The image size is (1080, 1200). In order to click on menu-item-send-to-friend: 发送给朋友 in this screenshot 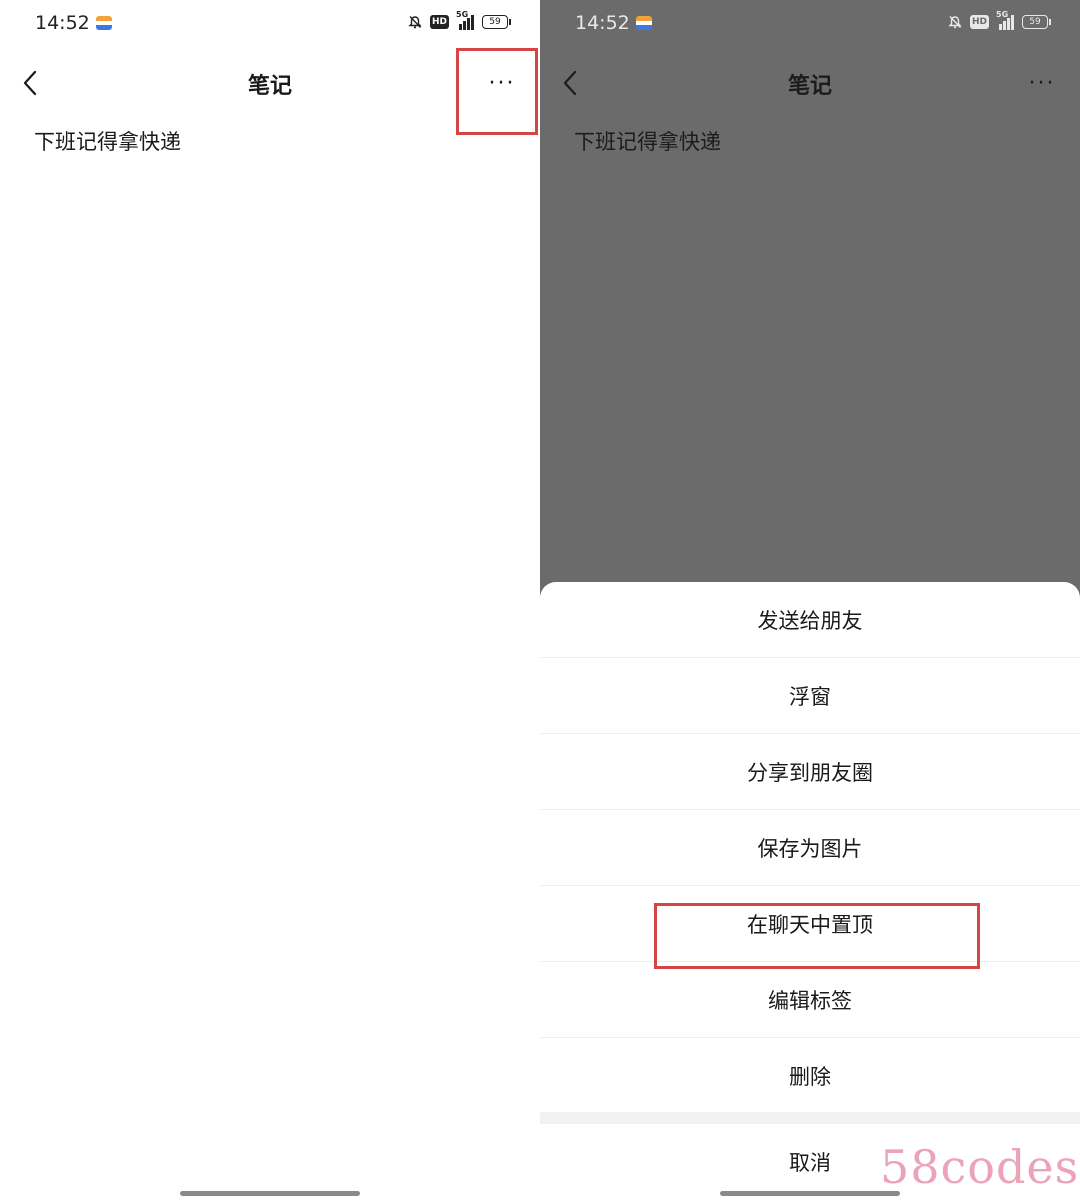, I will do `click(810, 620)`.